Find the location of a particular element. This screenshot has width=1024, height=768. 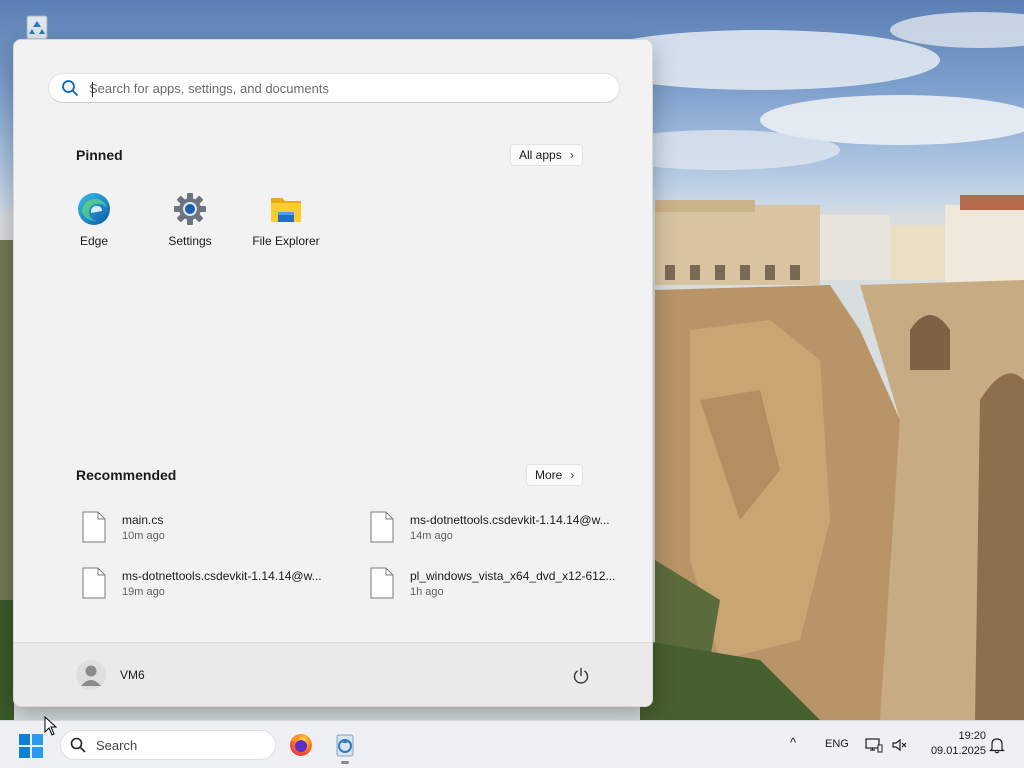

notification-bell-icon is located at coordinates (997, 745).